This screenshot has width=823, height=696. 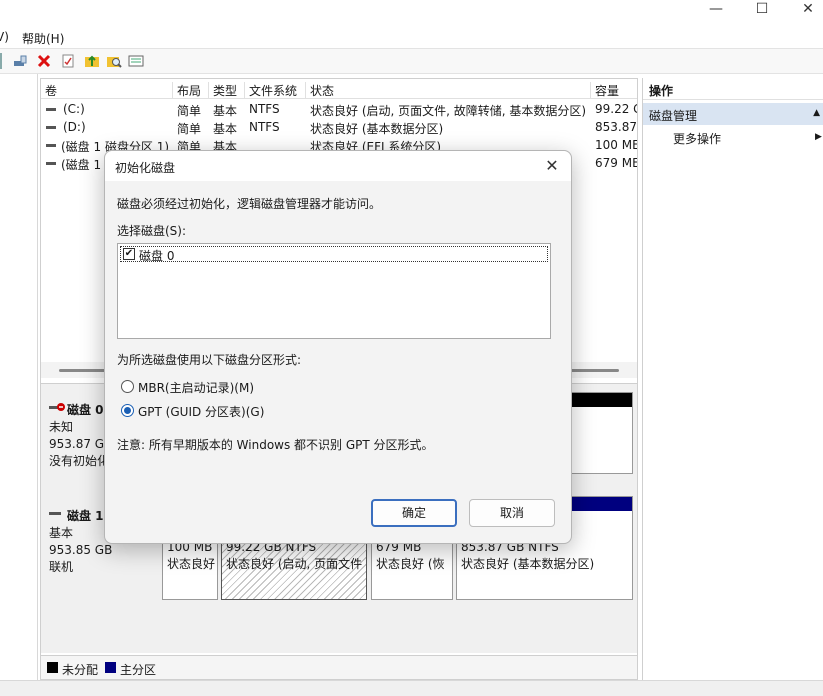 I want to click on disk-select-list: ✔ 磁盘 0, so click(x=334, y=291).